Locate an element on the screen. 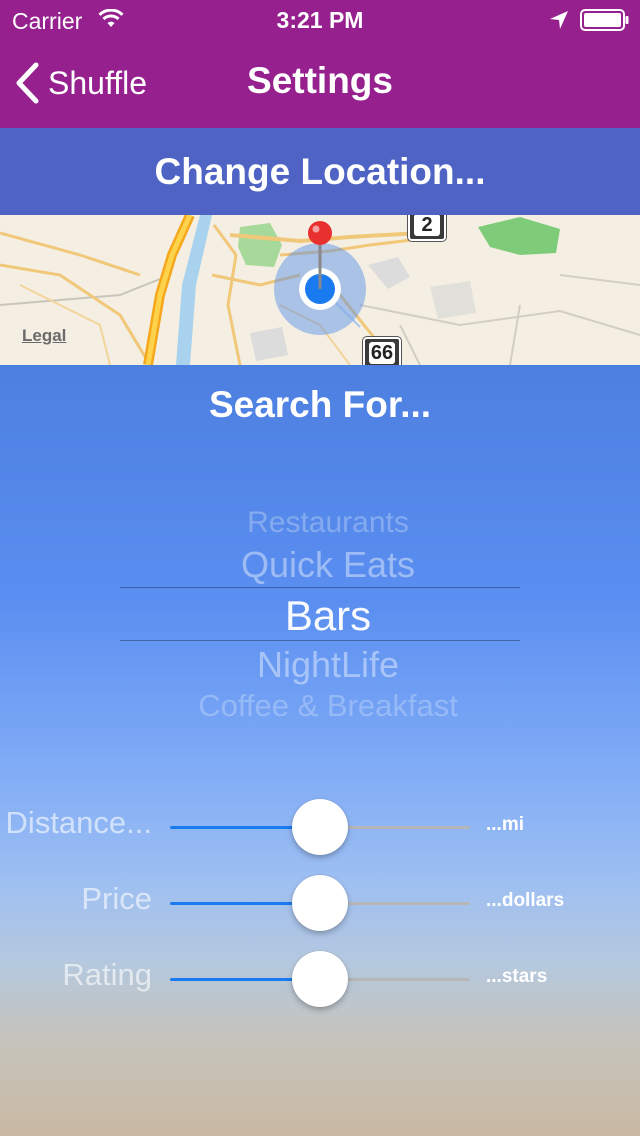 Image resolution: width=640 pixels, height=1136 pixels. picker-selection-top-line is located at coordinates (320, 587).